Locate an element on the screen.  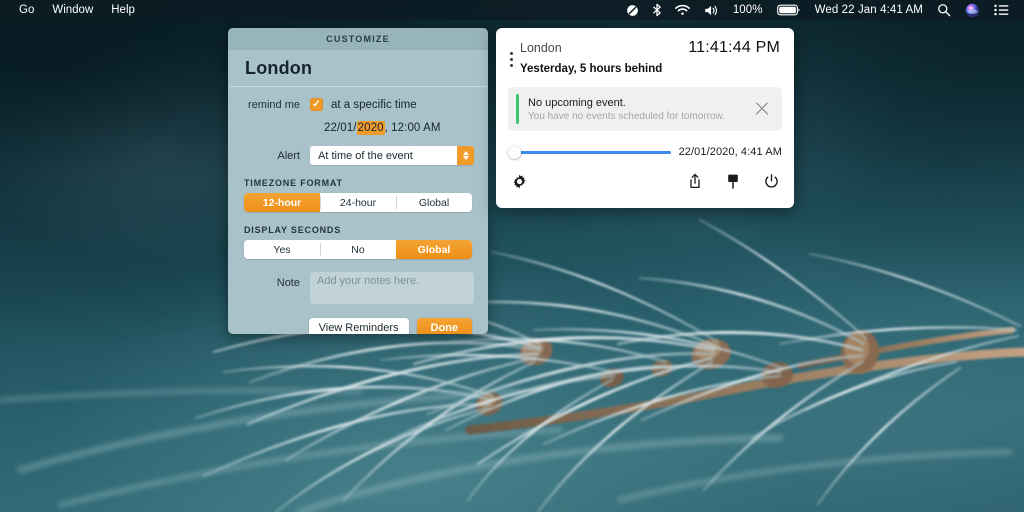
chevron-up-icon is located at coordinates (465, 153).